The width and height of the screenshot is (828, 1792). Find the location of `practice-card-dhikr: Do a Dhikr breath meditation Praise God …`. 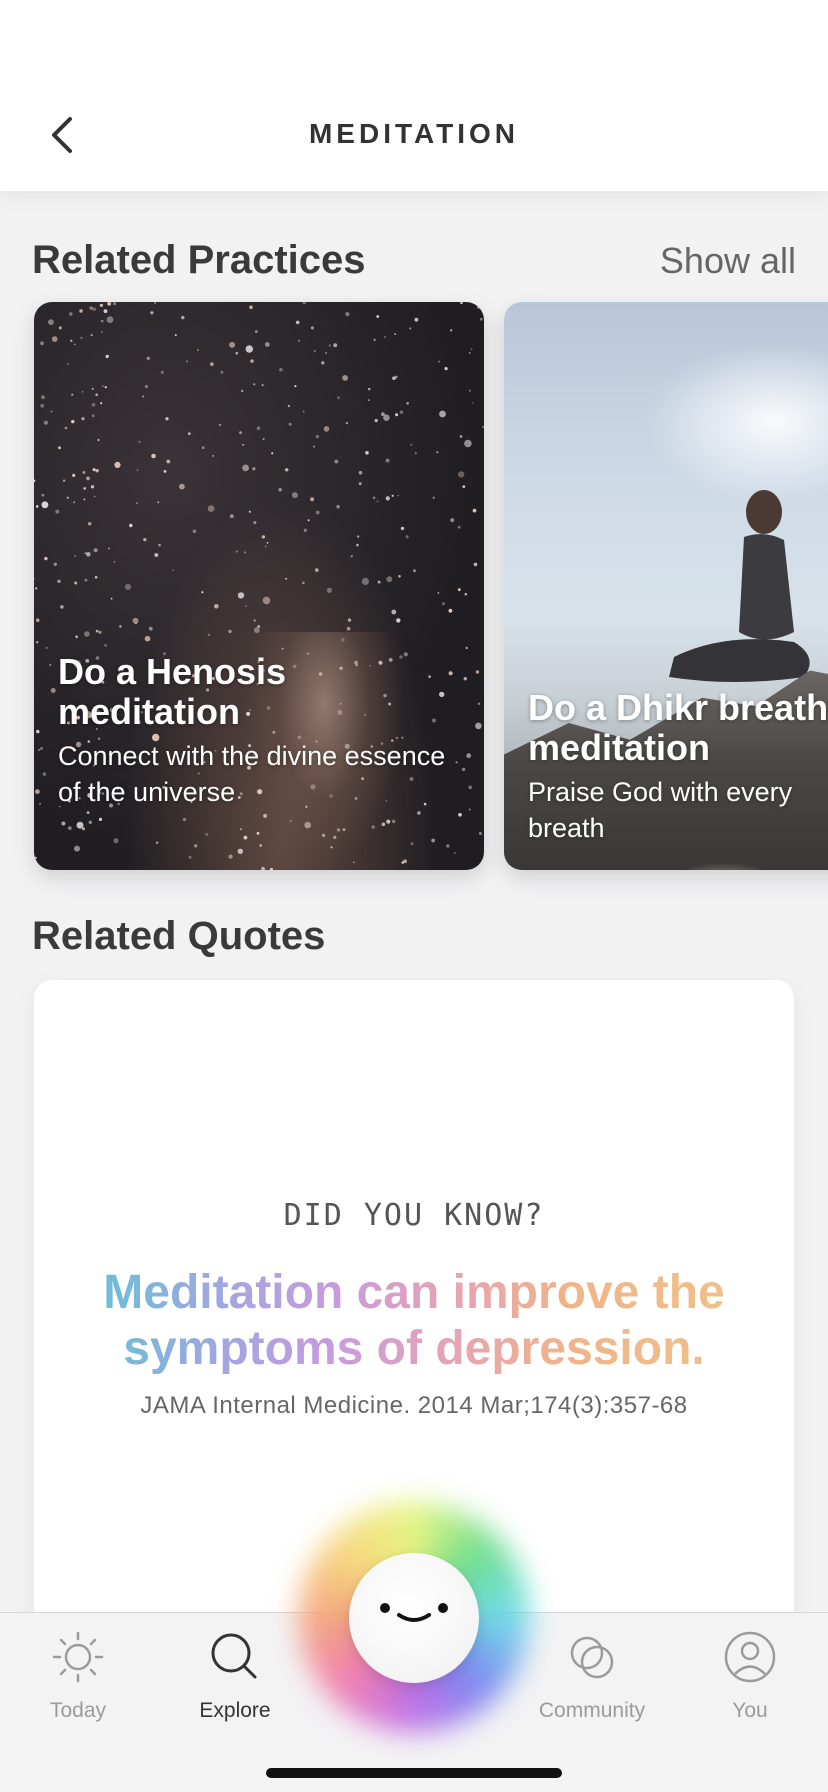

practice-card-dhikr: Do a Dhikr breath meditation Praise God … is located at coordinates (666, 586).